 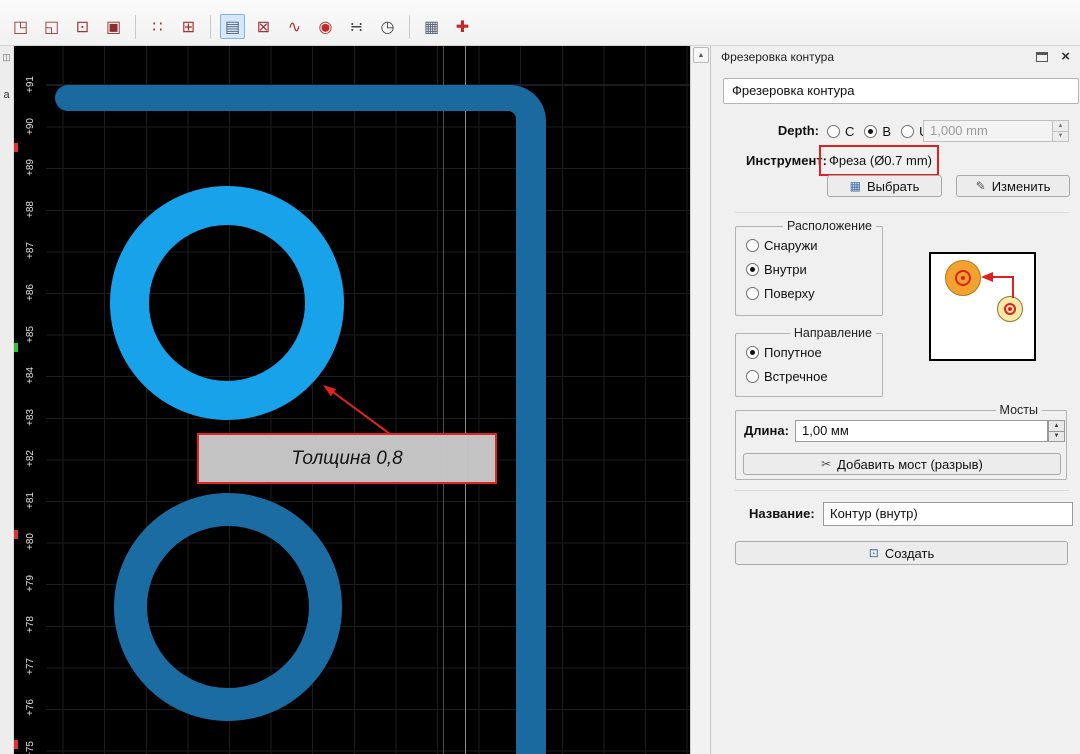 I want to click on ruler-label: +85, so click(x=30, y=334).